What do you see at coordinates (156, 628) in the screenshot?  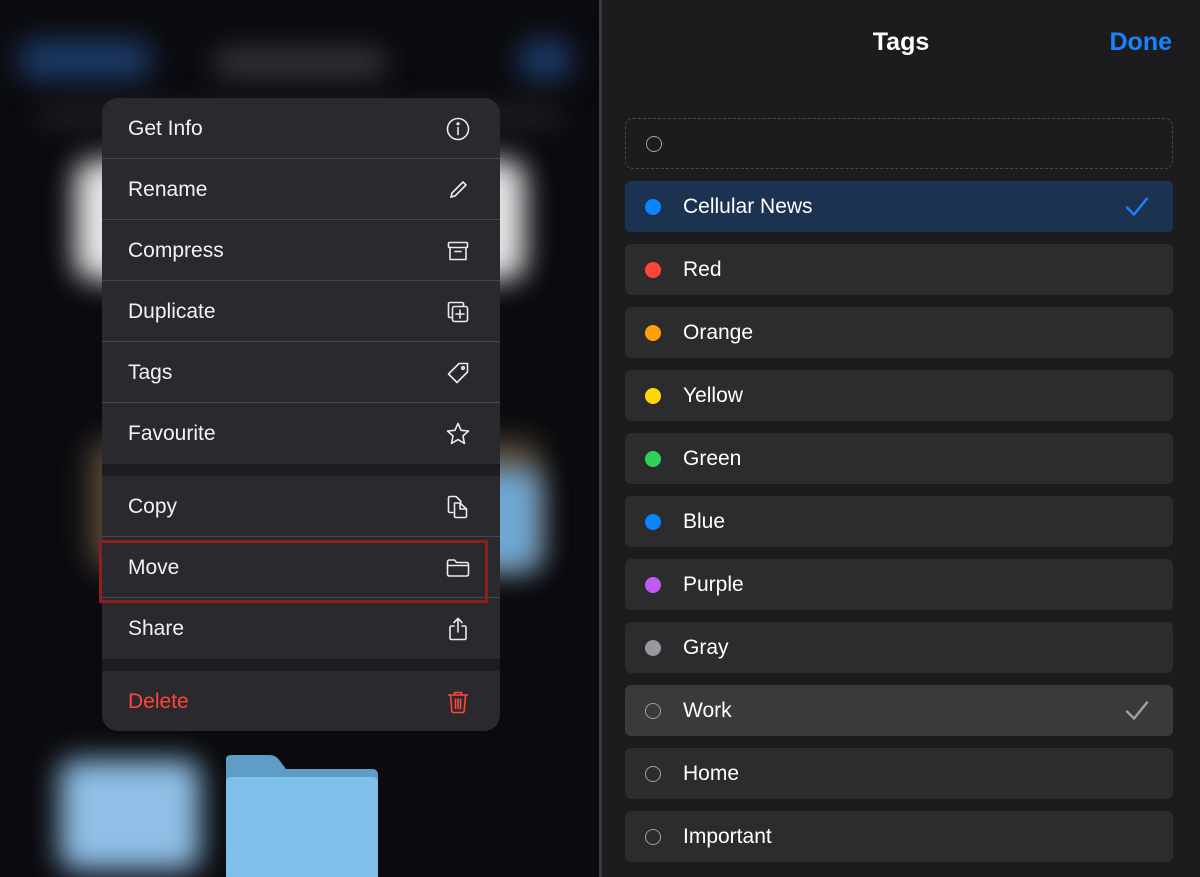 I see `menu-item-label: Share` at bounding box center [156, 628].